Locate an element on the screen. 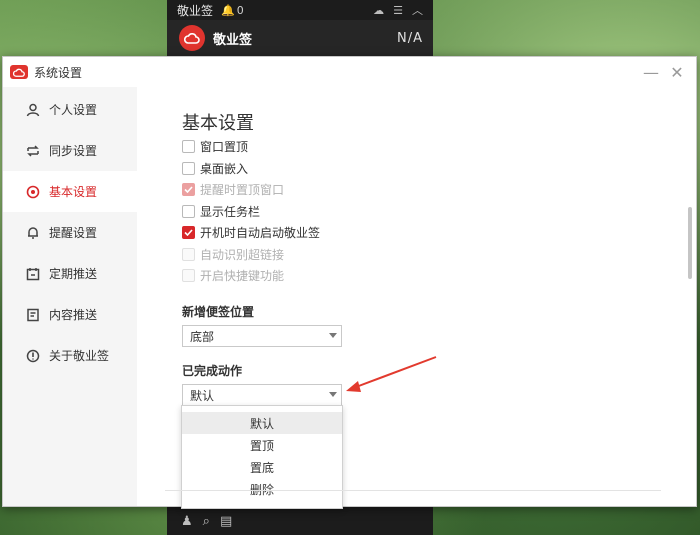 Image resolution: width=700 pixels, height=535 pixels. window-title: 系统设置 is located at coordinates (58, 72).